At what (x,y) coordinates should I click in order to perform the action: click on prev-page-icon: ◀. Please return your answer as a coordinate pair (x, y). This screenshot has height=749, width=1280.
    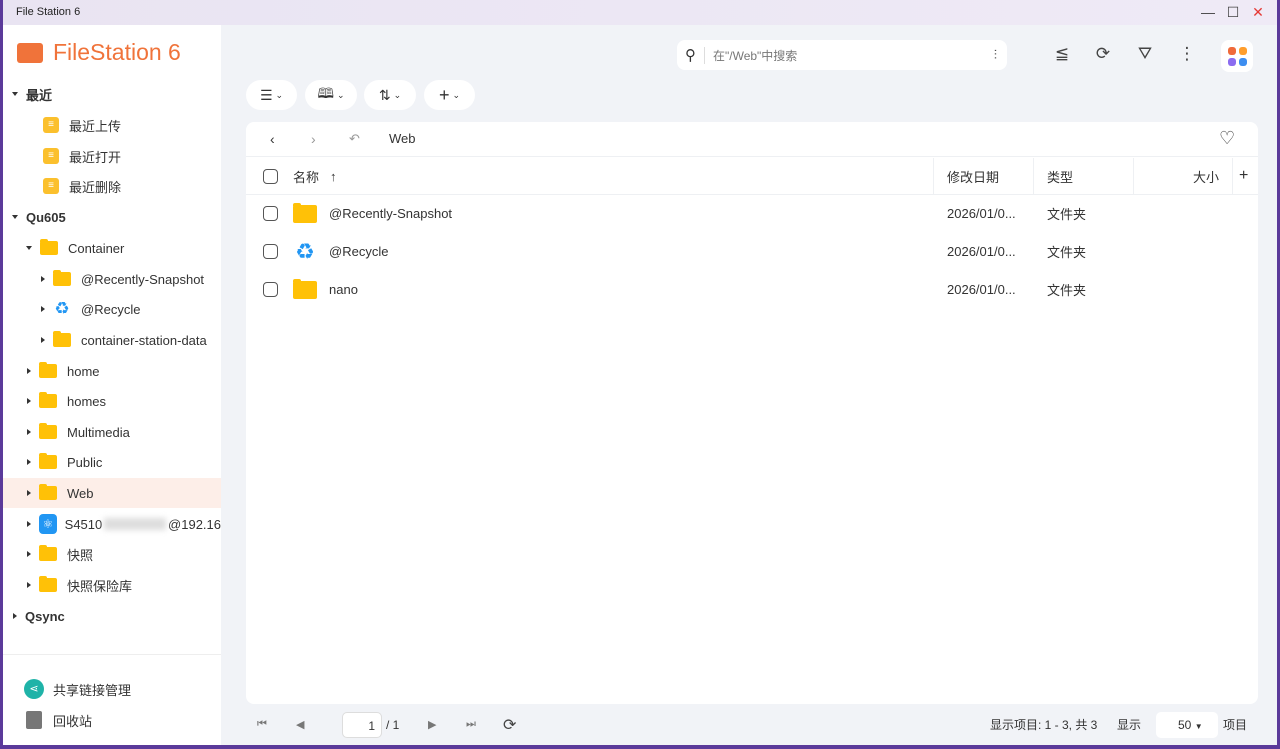
    Looking at the image, I should click on (300, 724).